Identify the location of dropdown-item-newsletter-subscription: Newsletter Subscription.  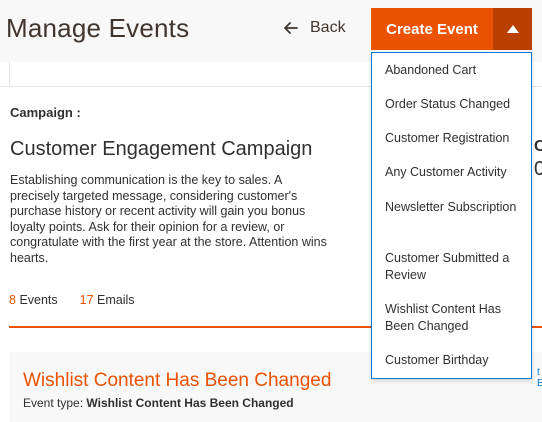
(455, 207).